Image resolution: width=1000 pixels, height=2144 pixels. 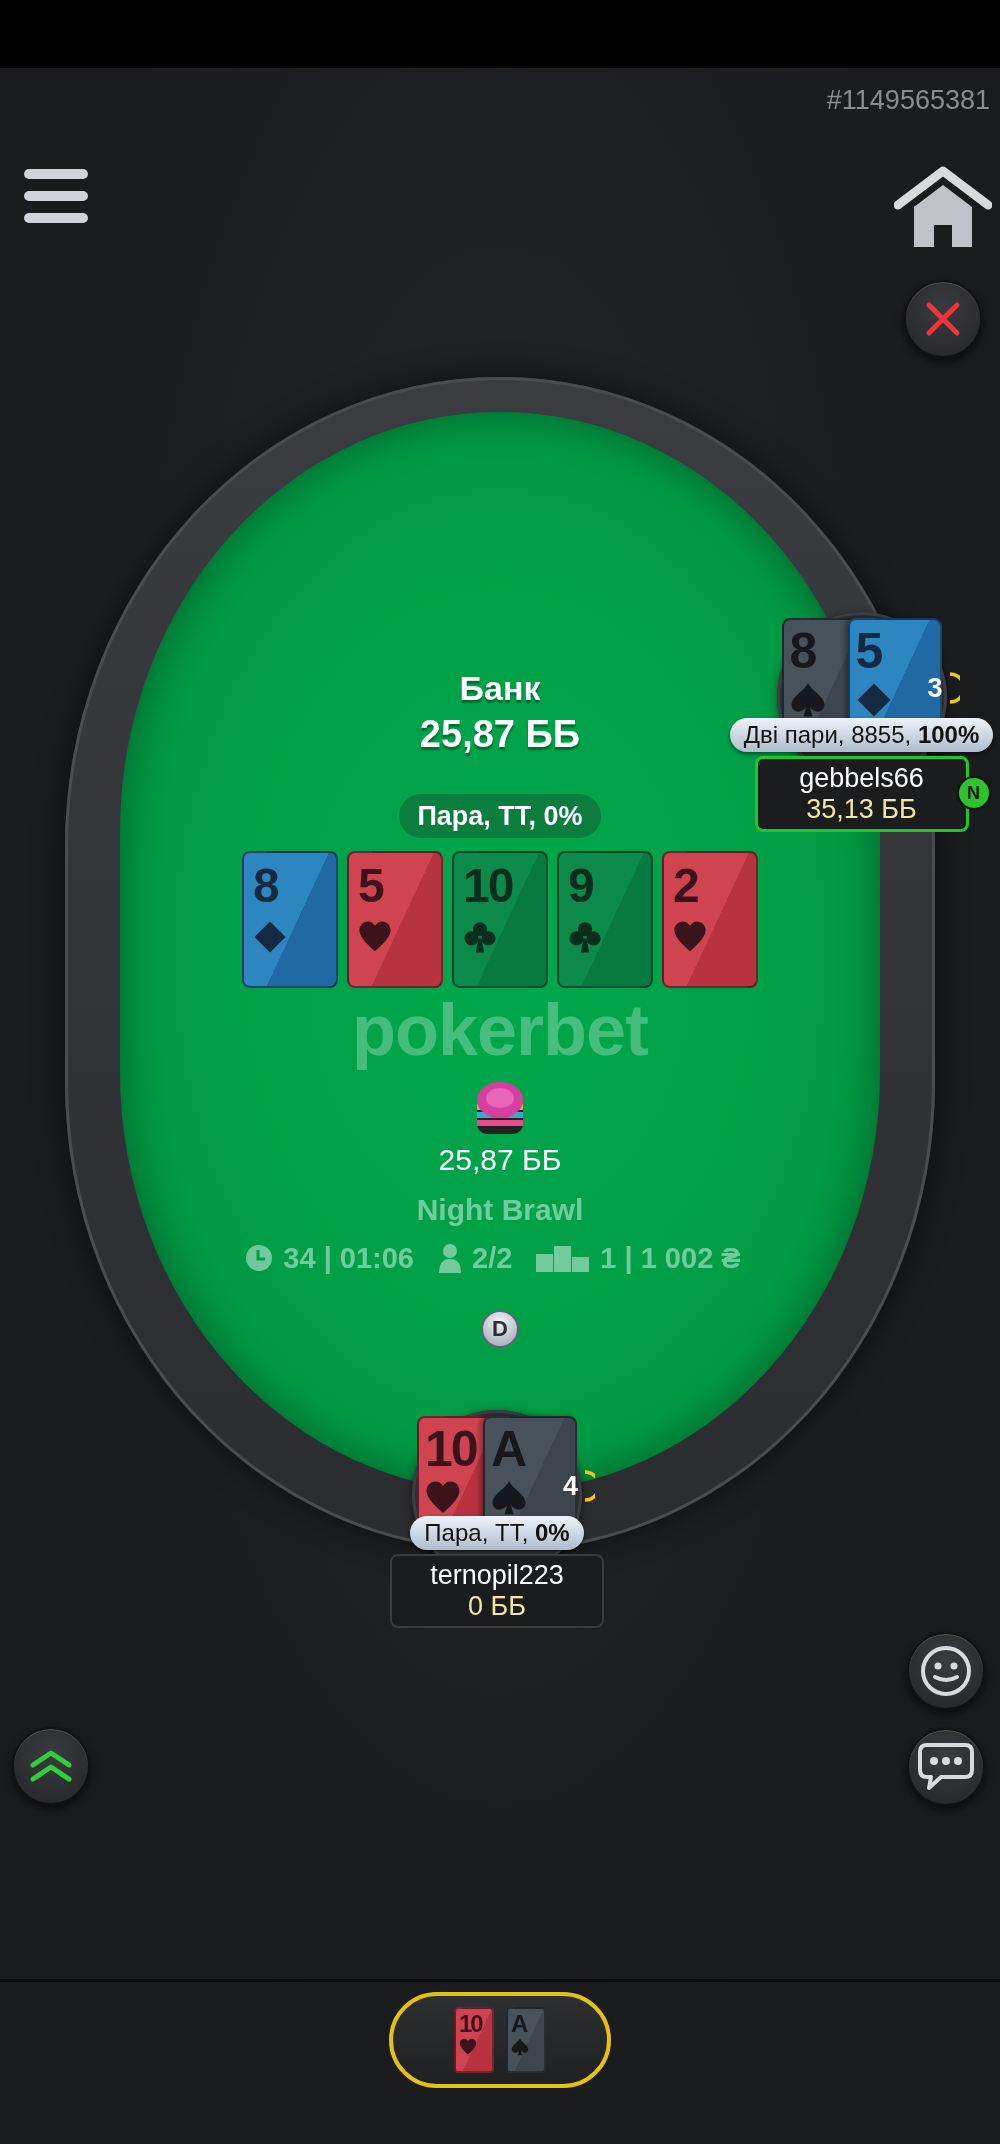 What do you see at coordinates (500, 1160) in the screenshot?
I see `bet-amount: 25,87 ББ` at bounding box center [500, 1160].